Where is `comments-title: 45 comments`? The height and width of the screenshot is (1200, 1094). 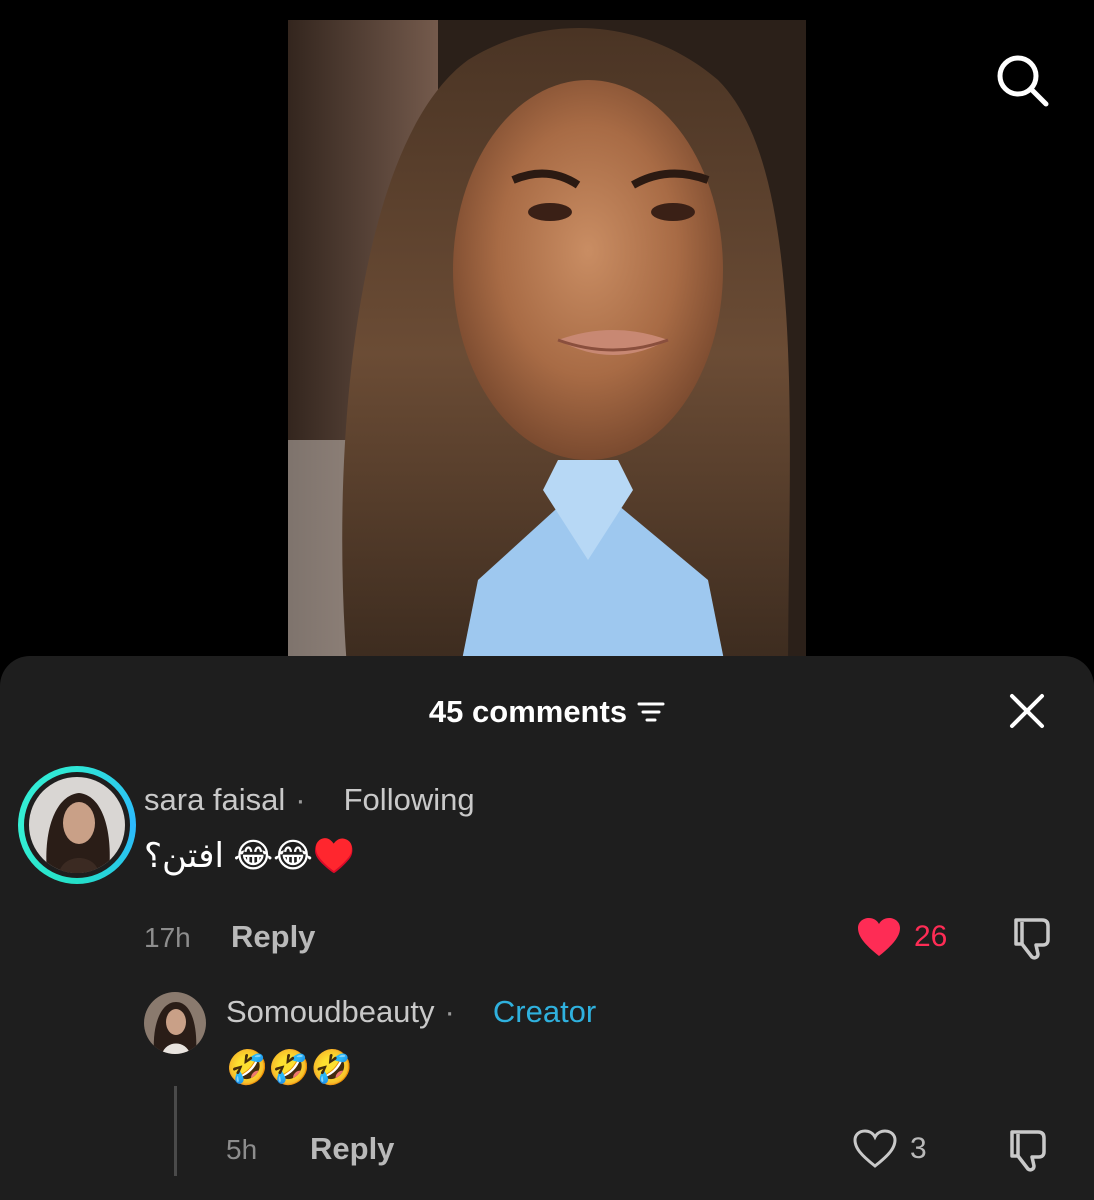 comments-title: 45 comments is located at coordinates (547, 712).